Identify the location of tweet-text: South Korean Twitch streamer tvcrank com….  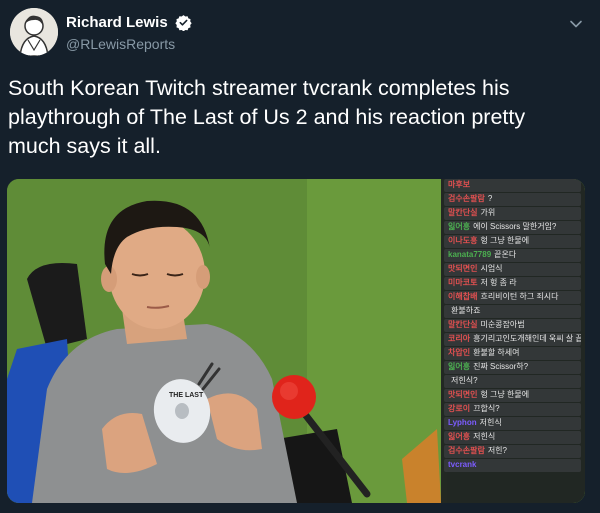
(267, 117).